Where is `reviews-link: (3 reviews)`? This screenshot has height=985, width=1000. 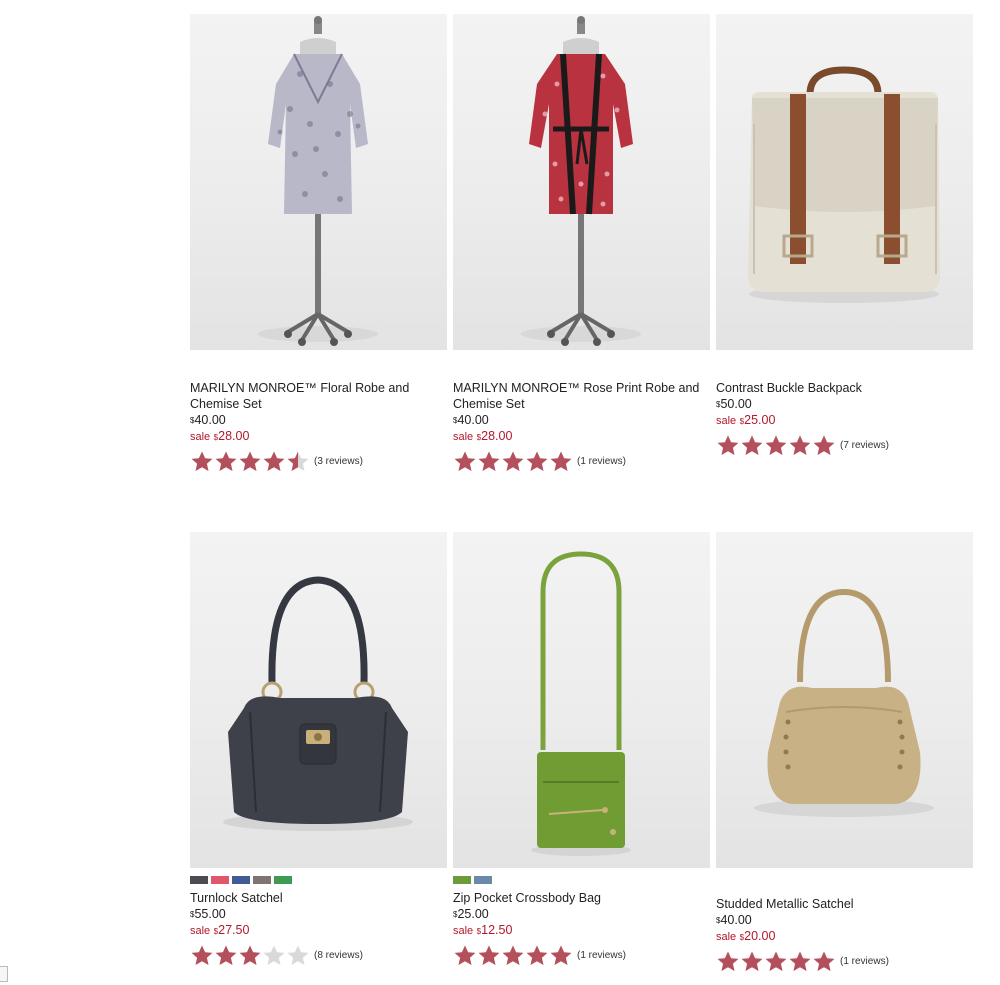 reviews-link: (3 reviews) is located at coordinates (338, 461).